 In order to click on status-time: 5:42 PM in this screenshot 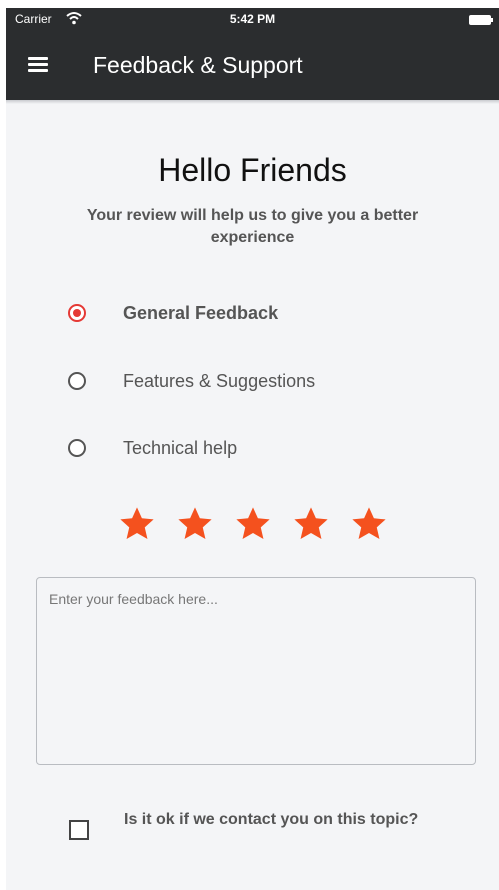, I will do `click(252, 19)`.